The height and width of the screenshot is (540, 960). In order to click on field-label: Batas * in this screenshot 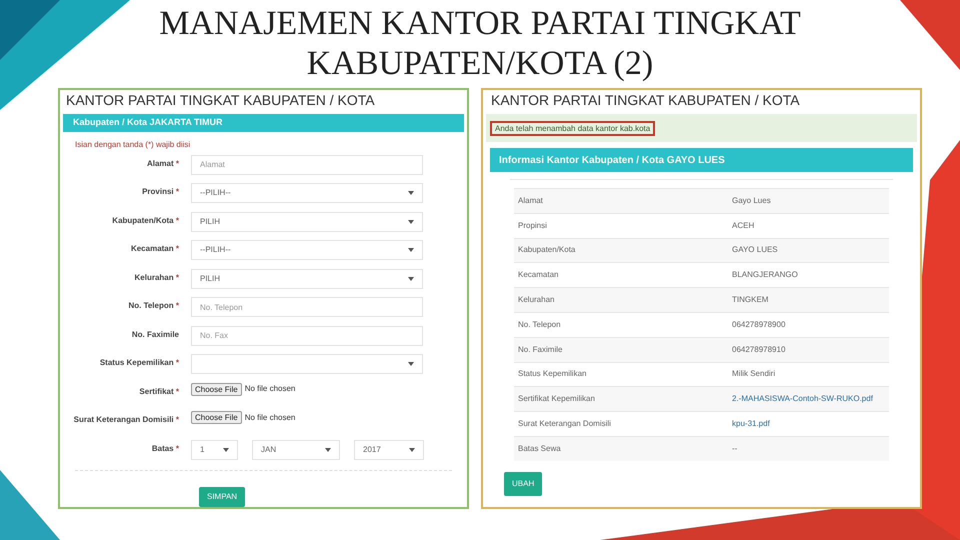, I will do `click(165, 449)`.